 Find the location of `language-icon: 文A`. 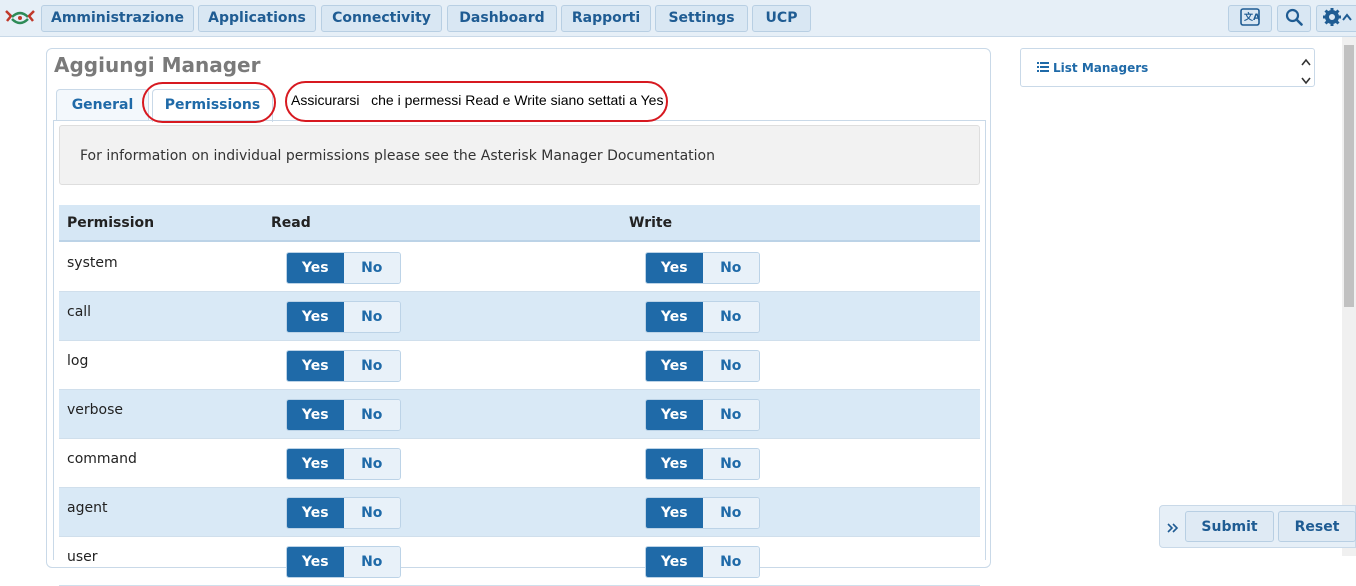

language-icon: 文A is located at coordinates (1250, 18).